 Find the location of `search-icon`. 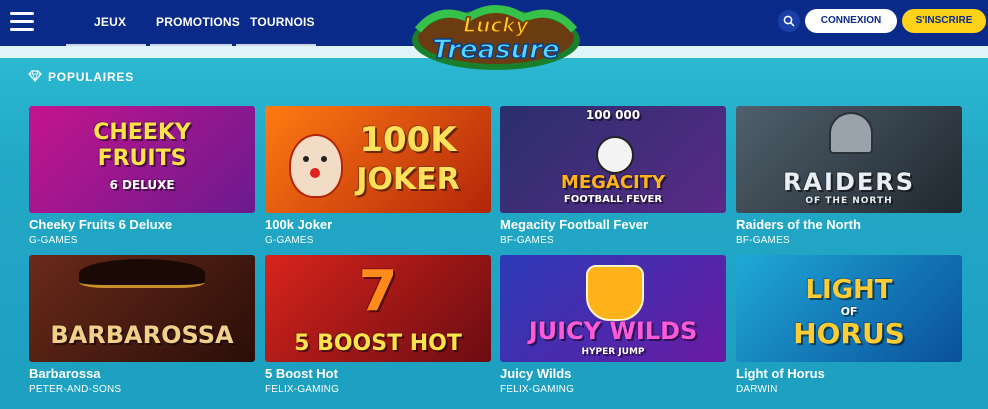

search-icon is located at coordinates (789, 21).